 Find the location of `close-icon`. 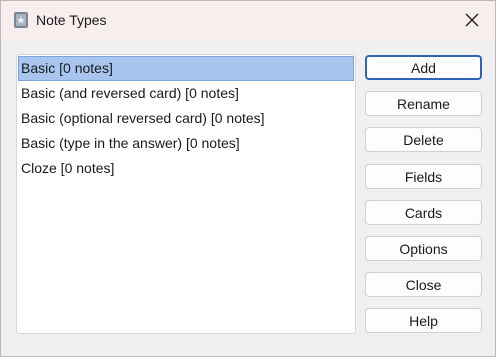

close-icon is located at coordinates (472, 20).